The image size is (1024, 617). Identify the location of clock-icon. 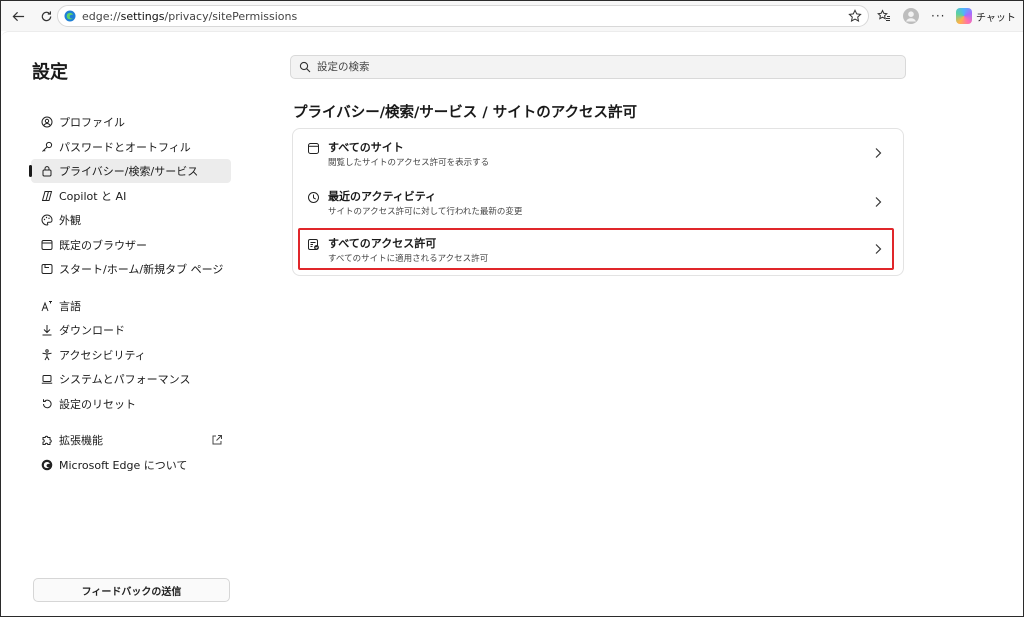
(313, 197).